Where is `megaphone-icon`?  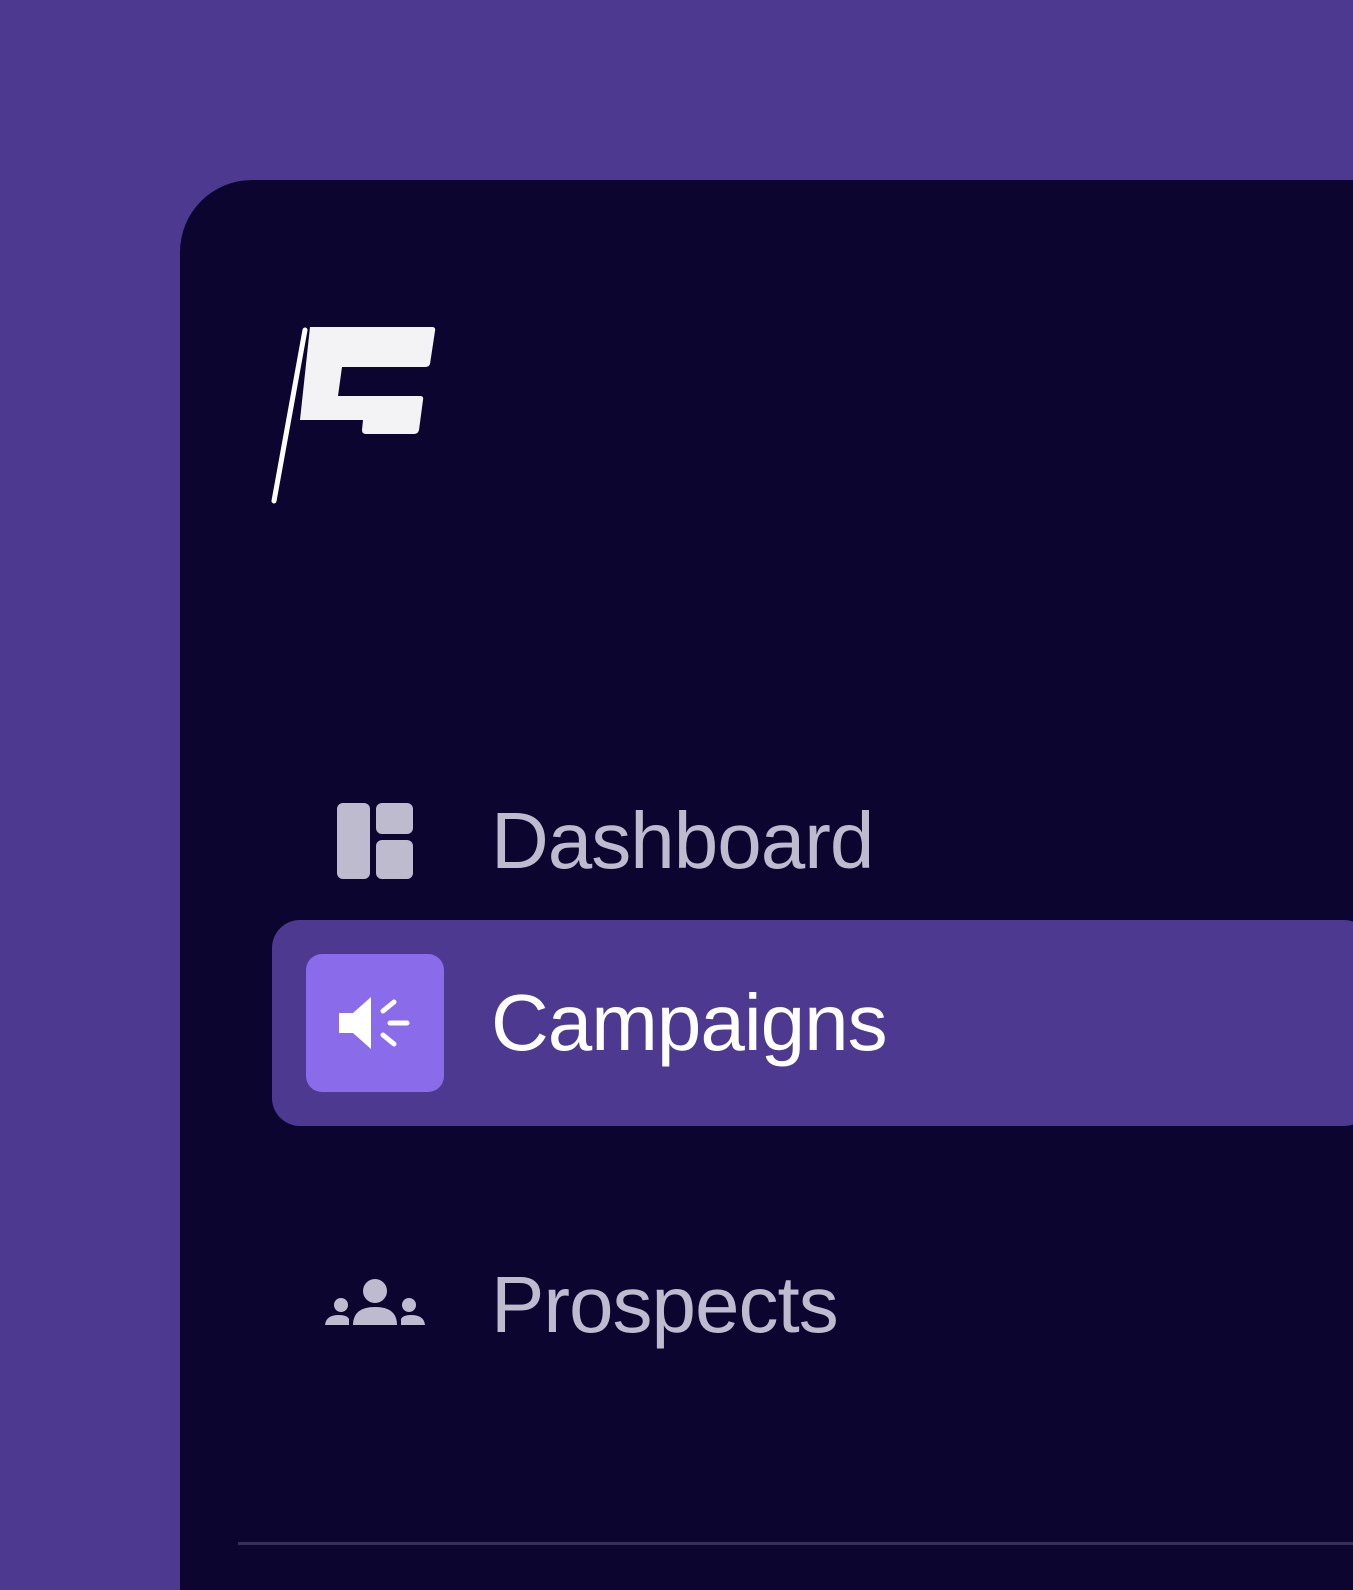
megaphone-icon is located at coordinates (375, 1023).